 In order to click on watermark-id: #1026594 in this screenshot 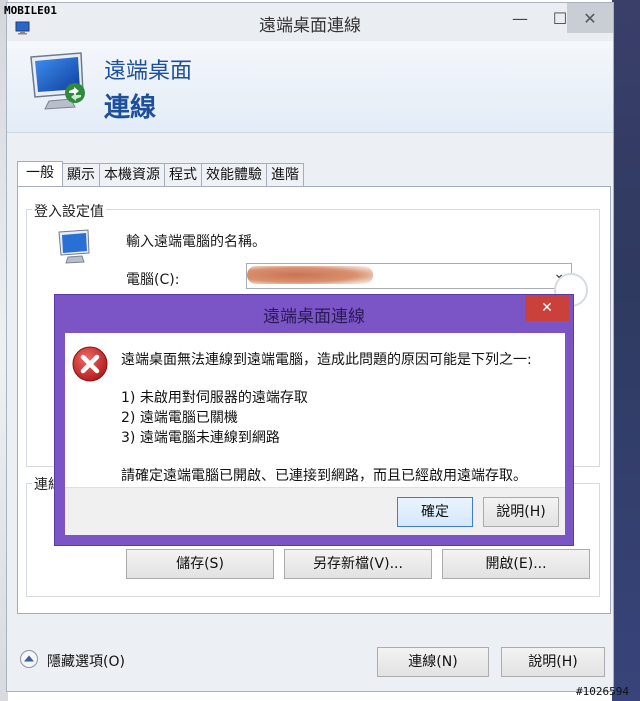, I will do `click(602, 691)`.